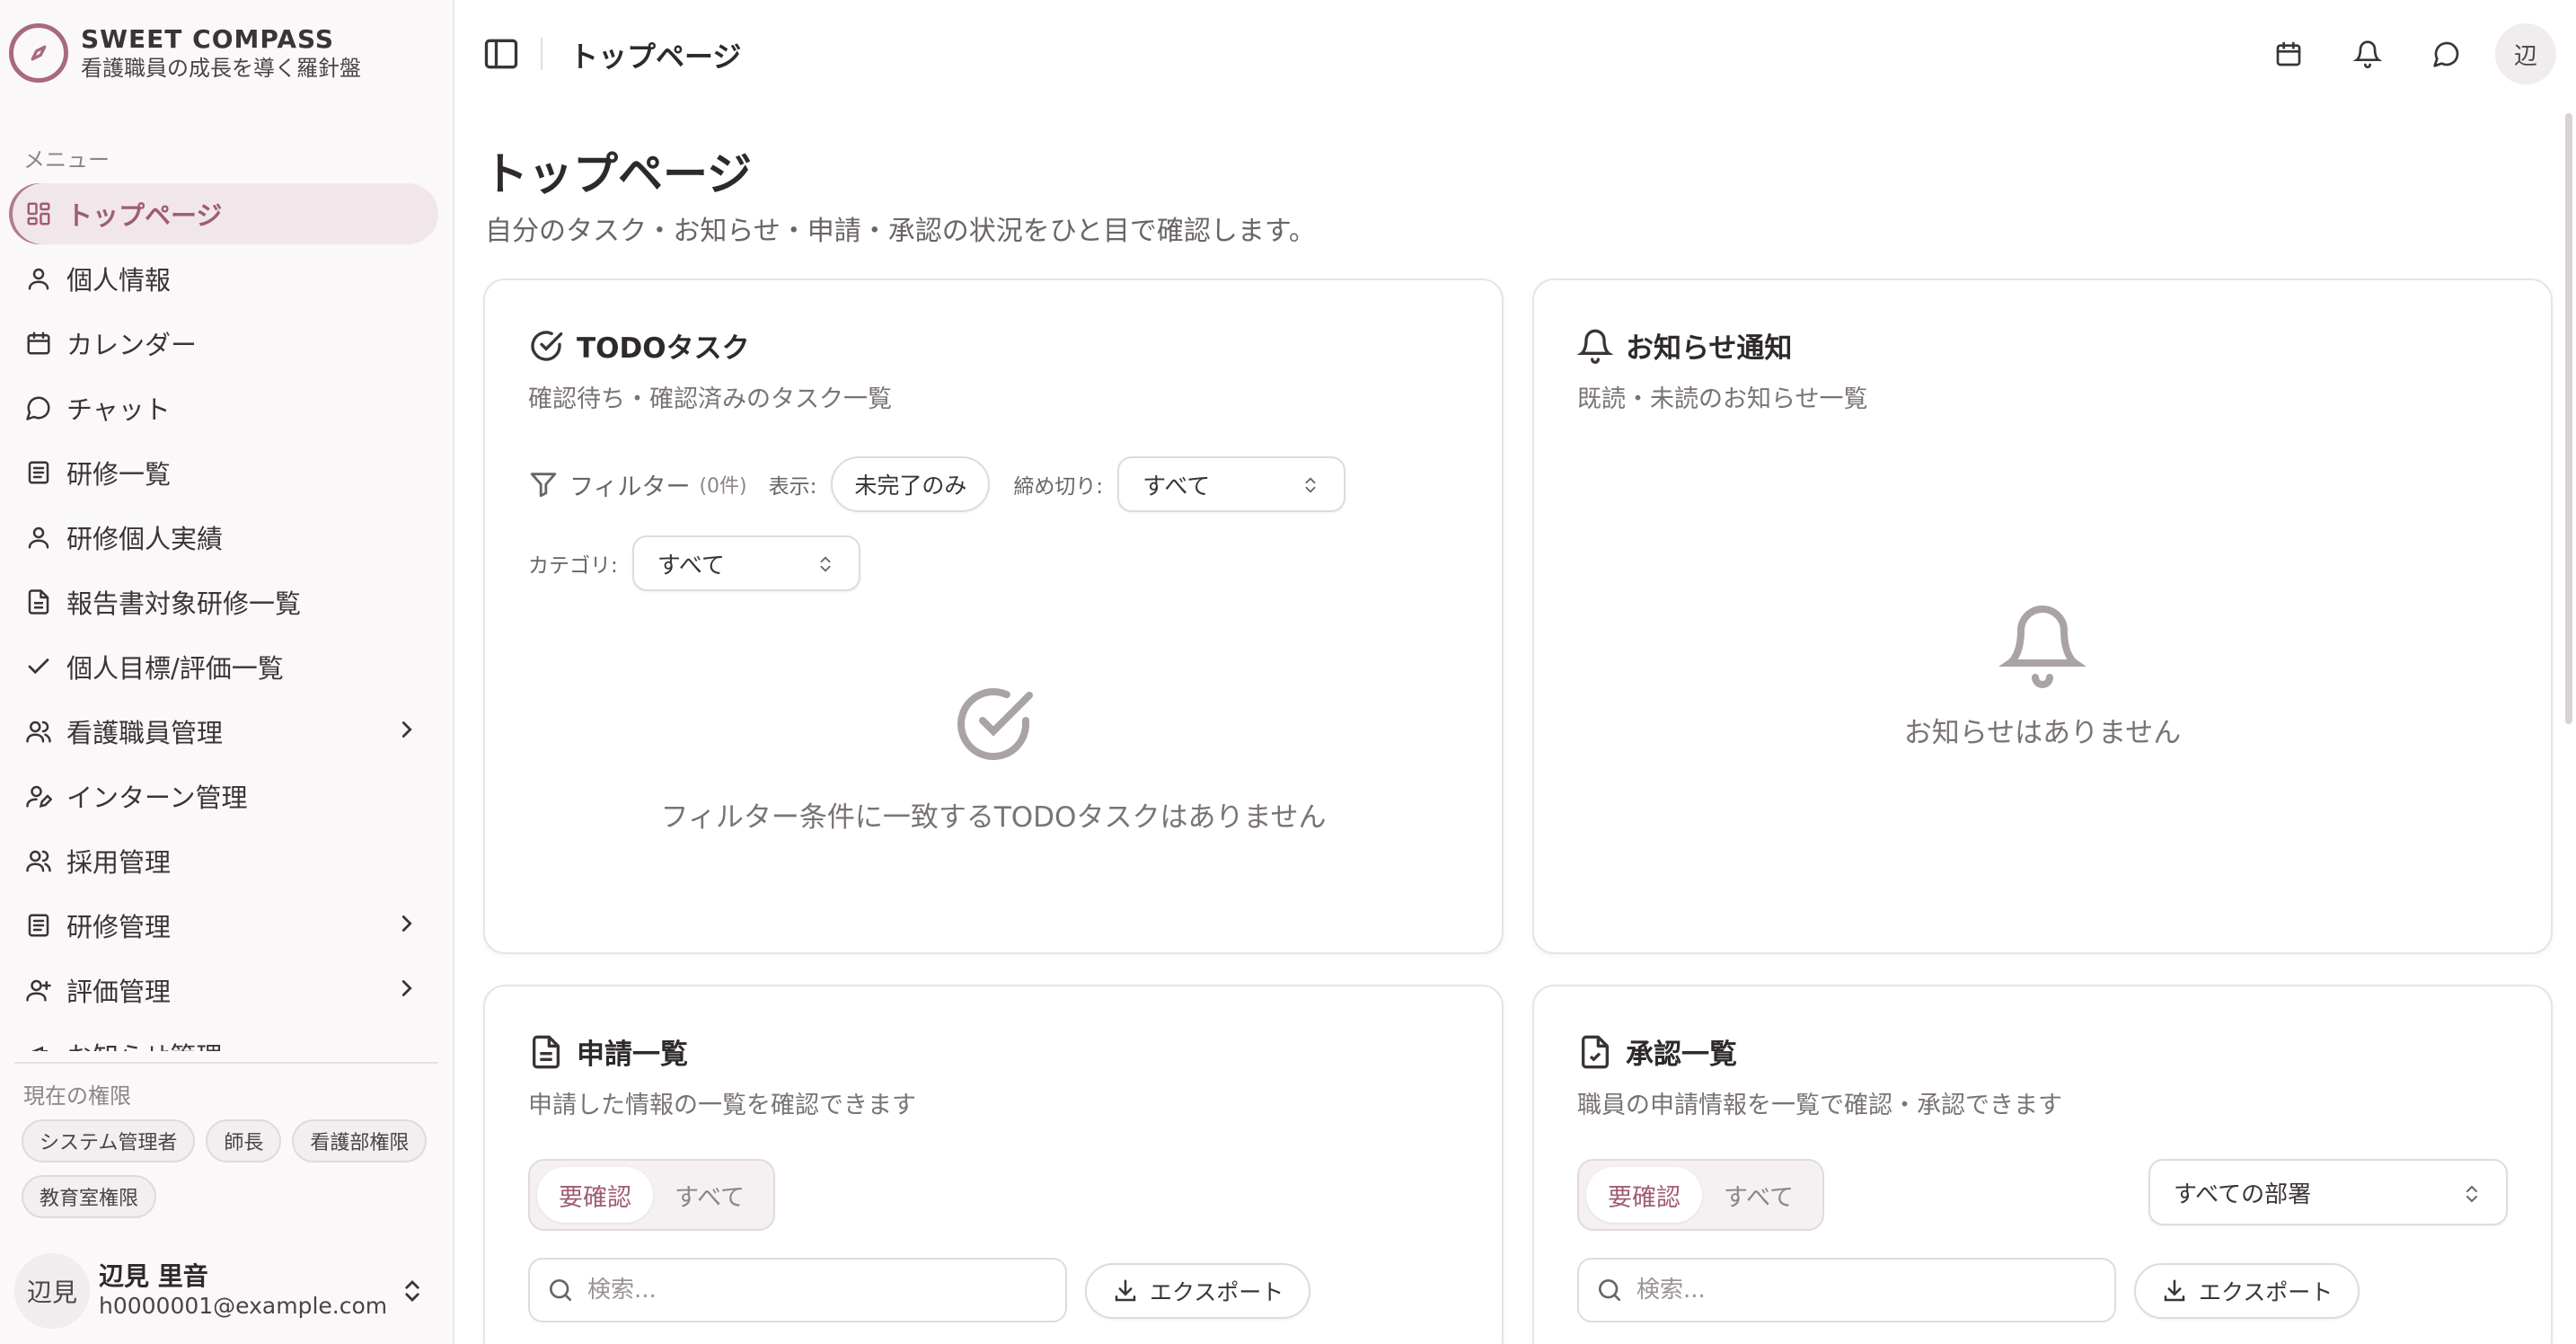 The height and width of the screenshot is (1344, 2576). What do you see at coordinates (175, 669) in the screenshot?
I see `sidebar-item-label: 個人目標/評価一覧` at bounding box center [175, 669].